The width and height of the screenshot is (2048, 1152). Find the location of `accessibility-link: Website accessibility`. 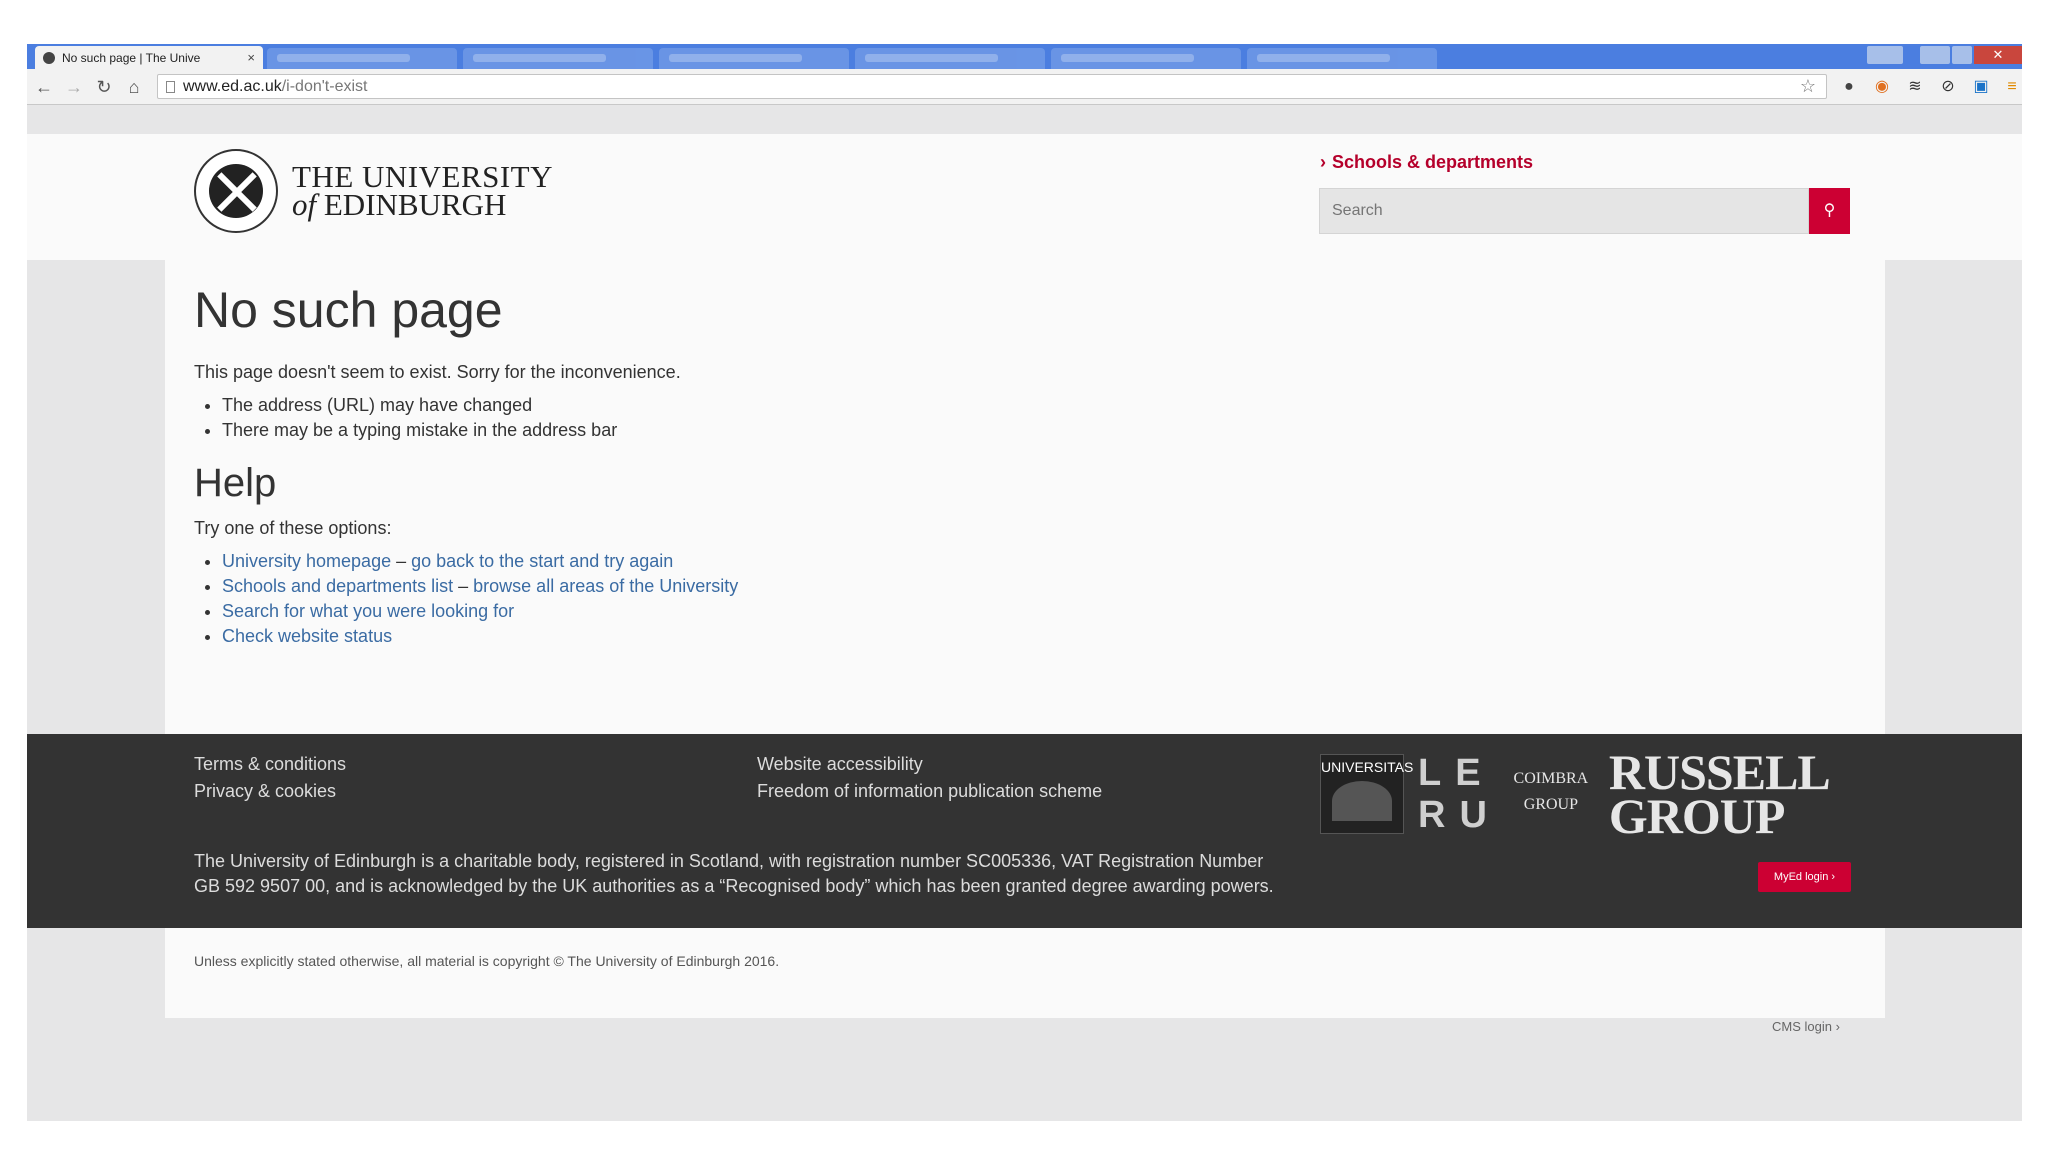

accessibility-link: Website accessibility is located at coordinates (840, 764).